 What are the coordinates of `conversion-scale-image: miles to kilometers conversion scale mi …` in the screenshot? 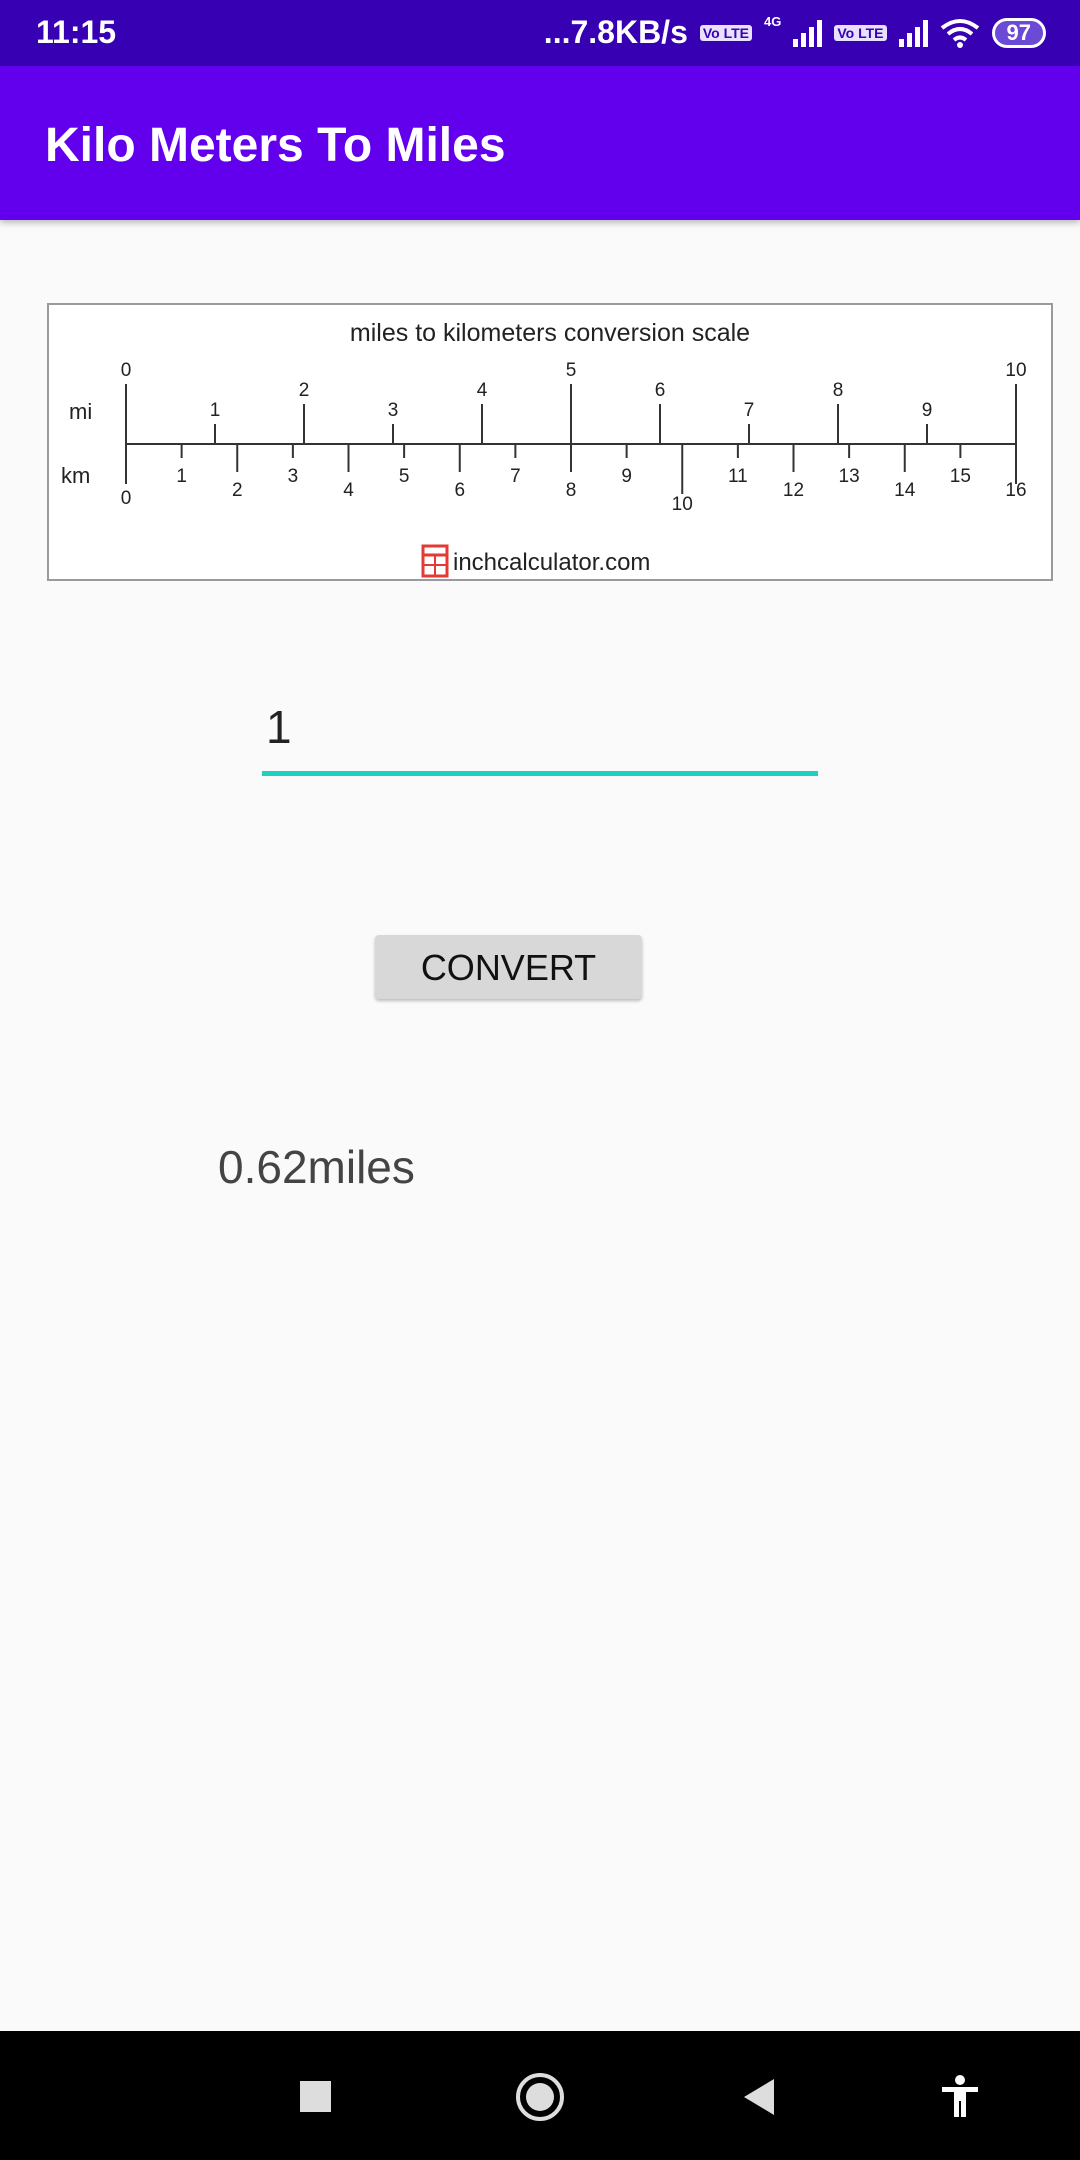 It's located at (550, 442).